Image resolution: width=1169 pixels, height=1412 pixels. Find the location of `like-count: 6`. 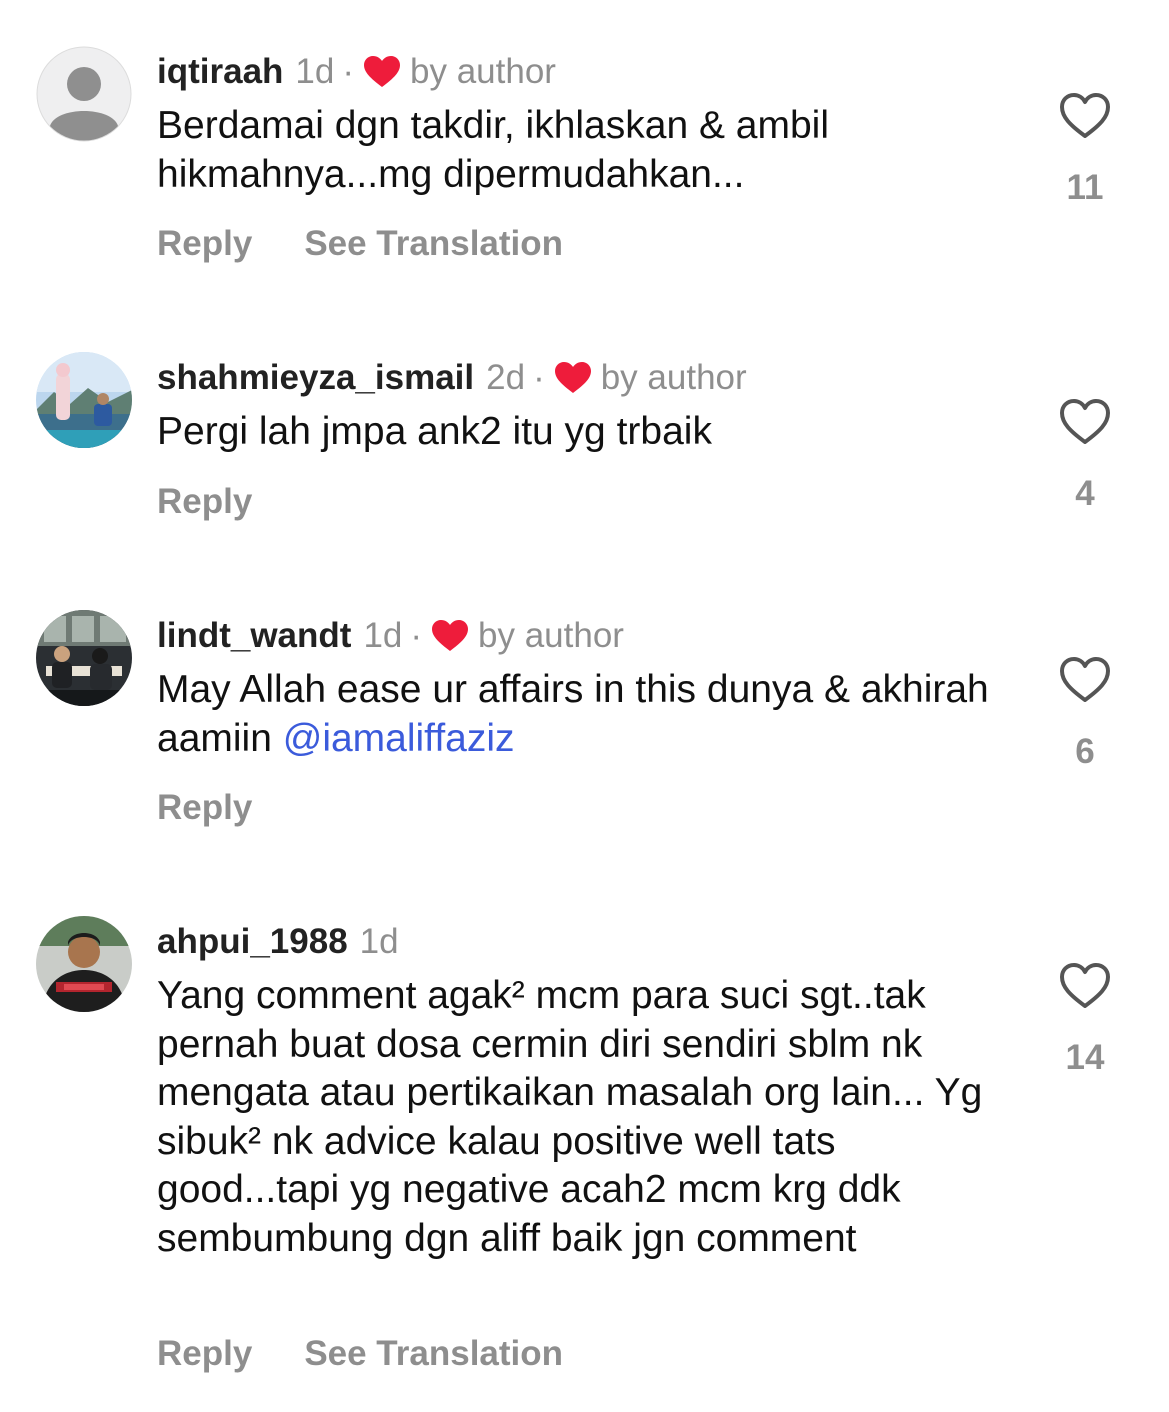

like-count: 6 is located at coordinates (1085, 751).